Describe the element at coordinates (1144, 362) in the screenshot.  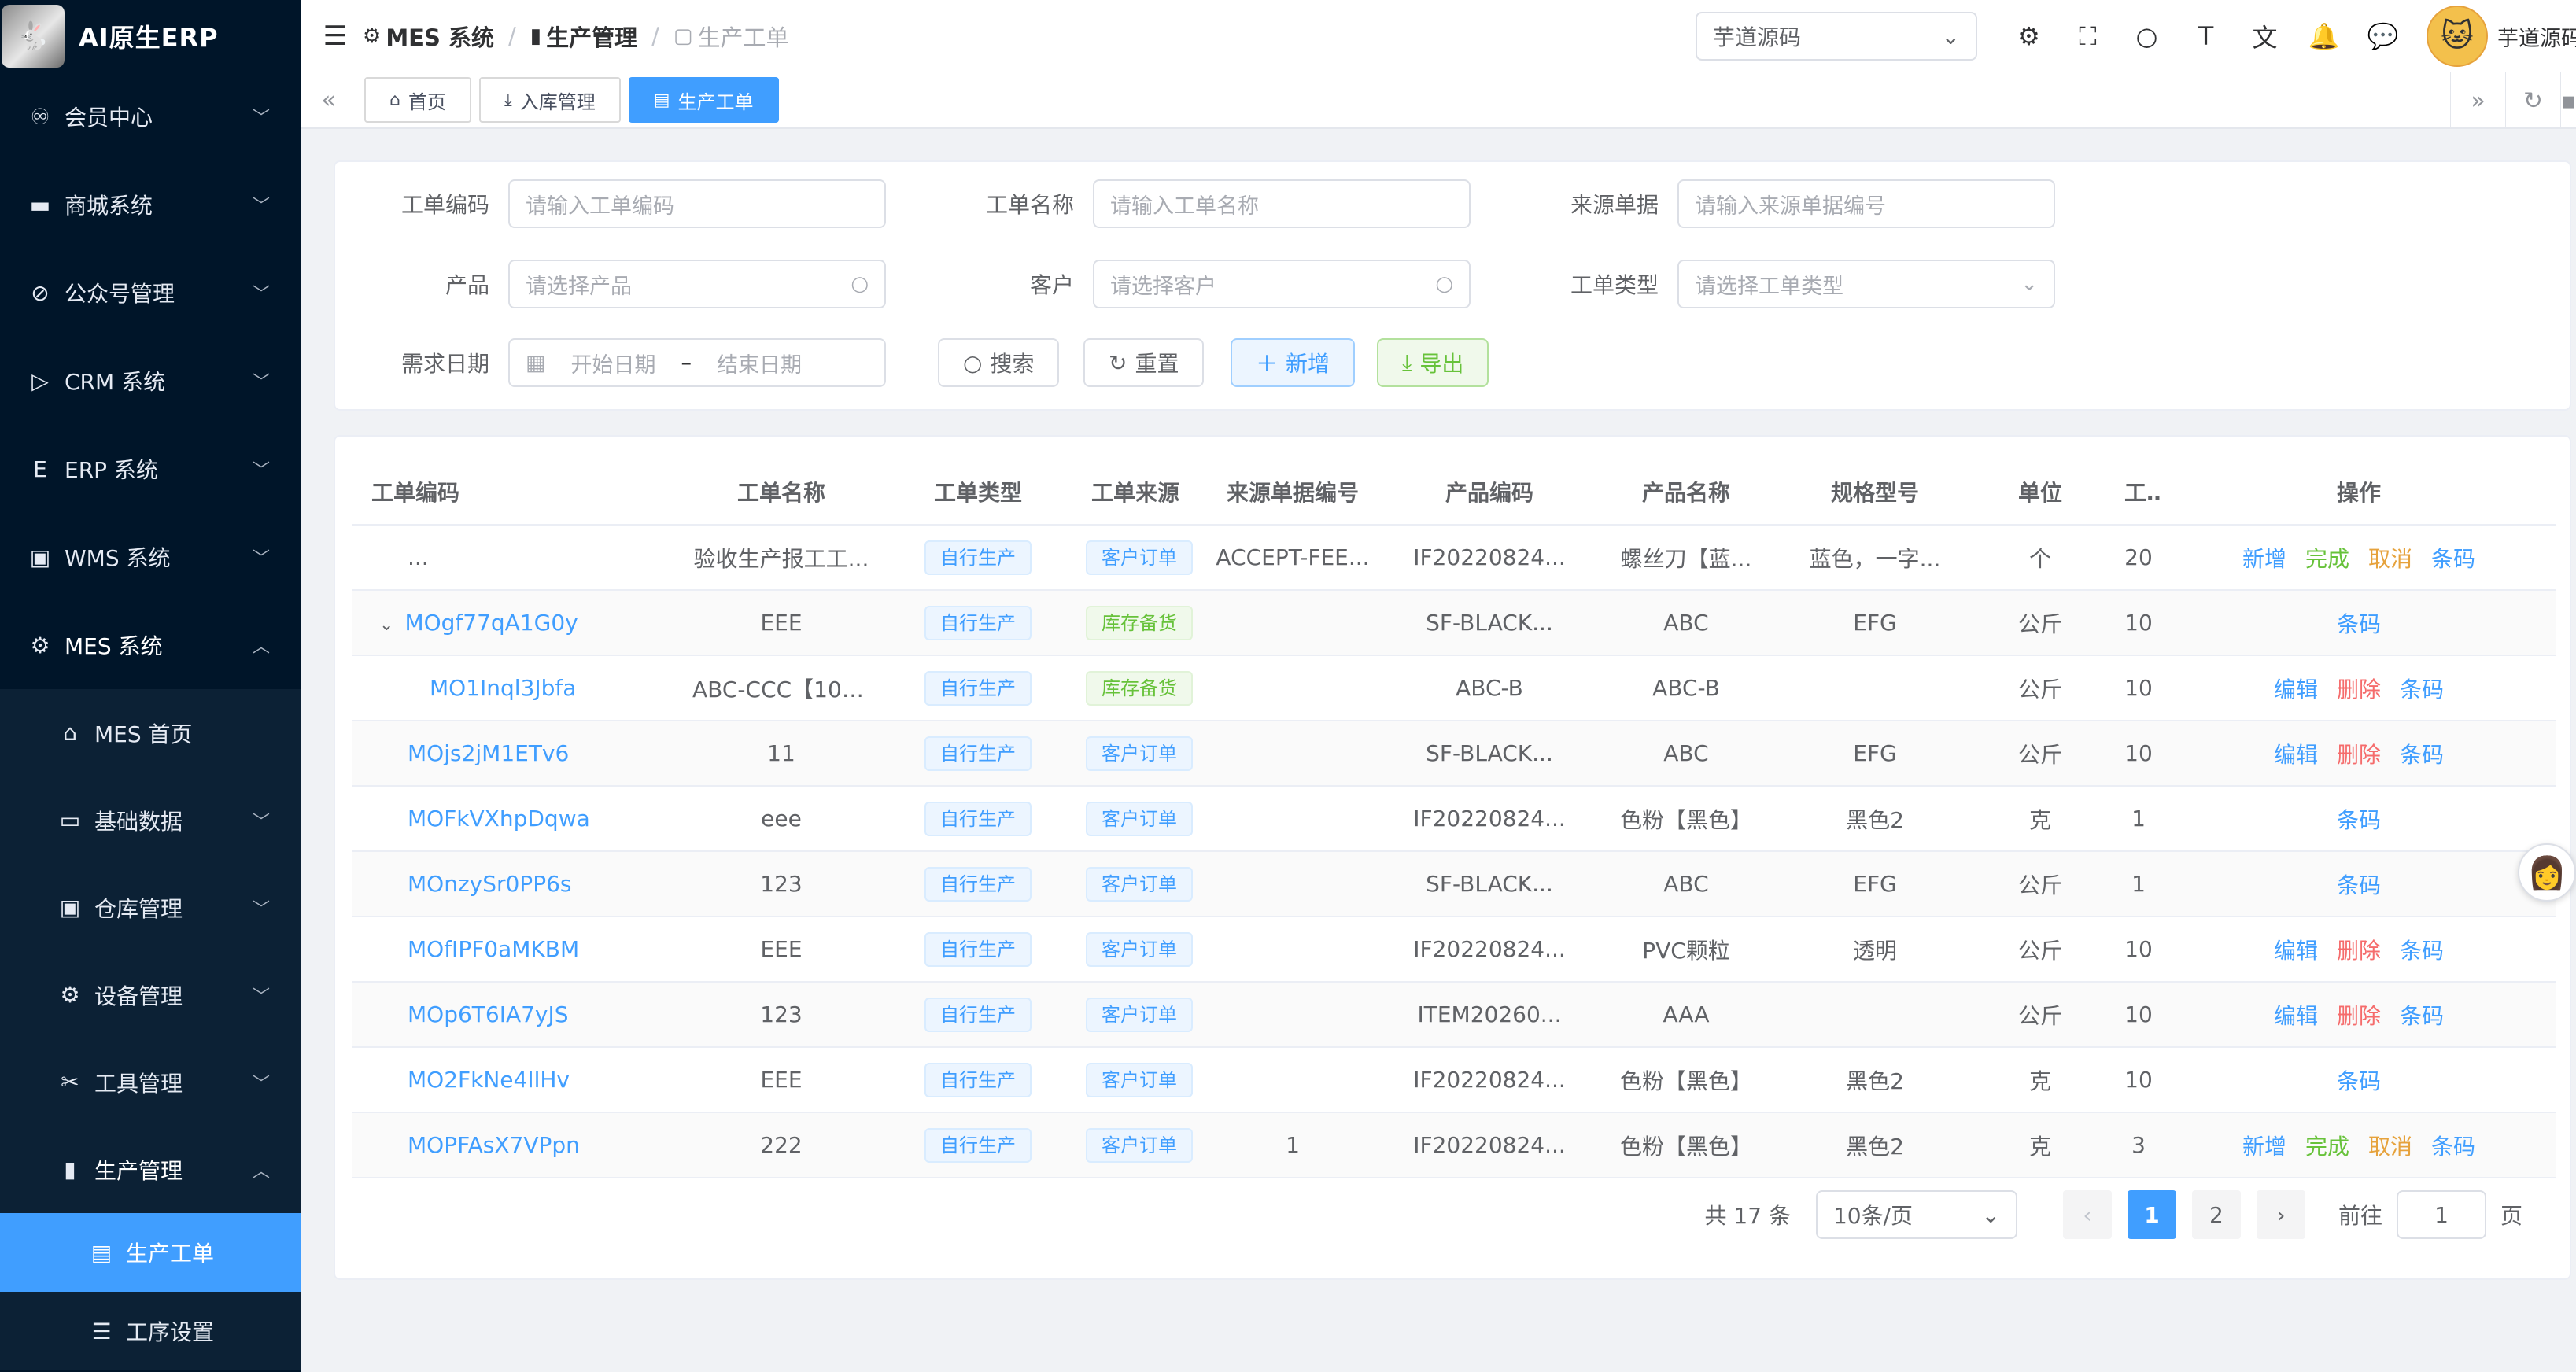
I see `reset-button: ↻ 重置` at that location.